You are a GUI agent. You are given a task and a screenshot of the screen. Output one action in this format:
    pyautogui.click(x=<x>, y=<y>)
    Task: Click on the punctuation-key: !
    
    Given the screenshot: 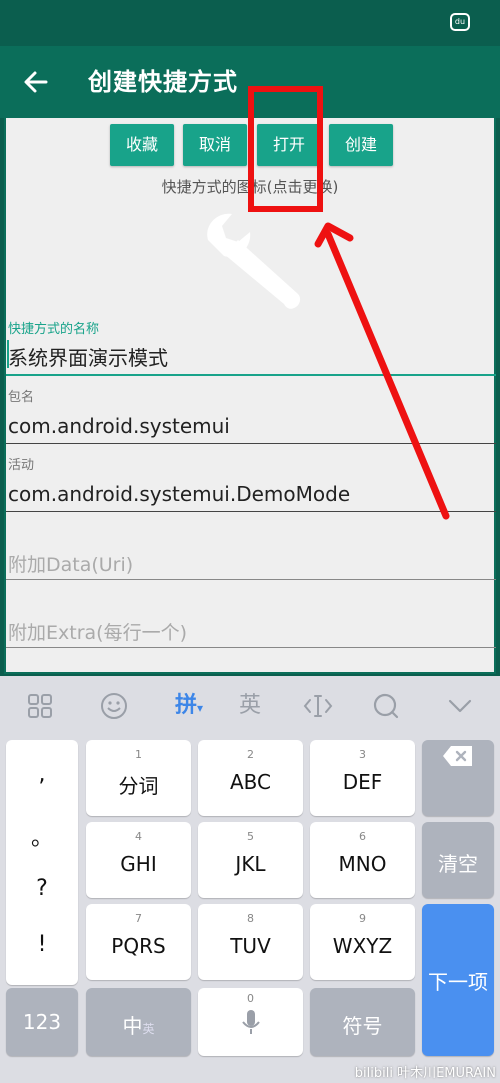 What is the action you would take?
    pyautogui.click(x=42, y=944)
    